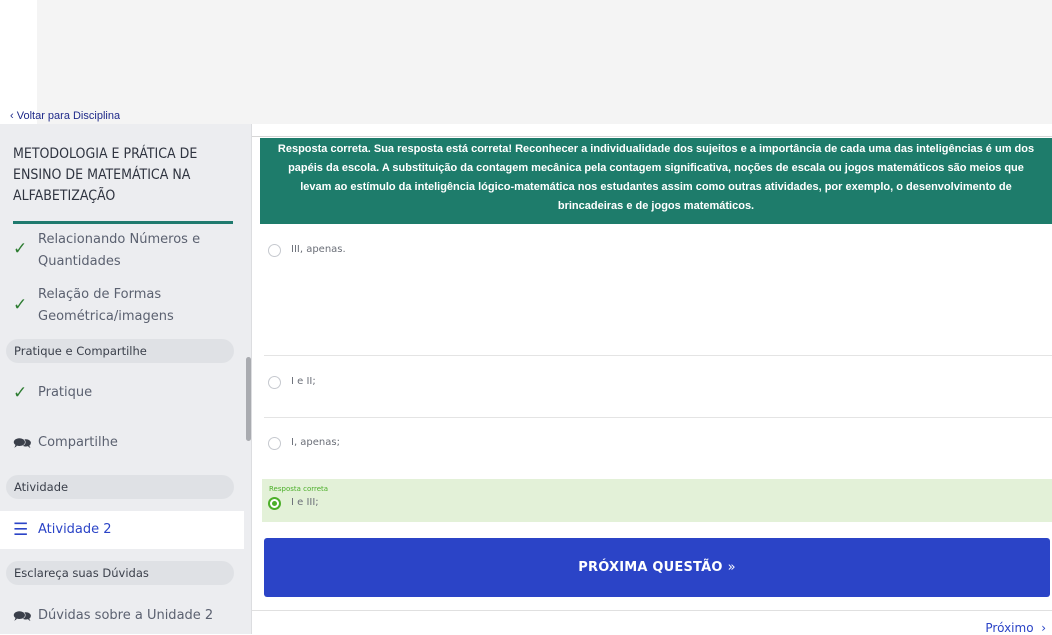 The image size is (1052, 635). What do you see at coordinates (318, 249) in the screenshot?
I see `answer-option-label: III, apenas.` at bounding box center [318, 249].